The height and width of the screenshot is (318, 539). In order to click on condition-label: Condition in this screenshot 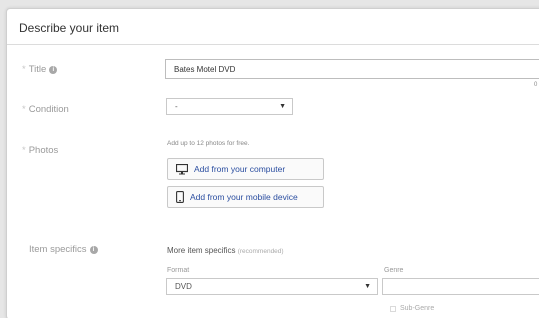, I will do `click(48, 109)`.